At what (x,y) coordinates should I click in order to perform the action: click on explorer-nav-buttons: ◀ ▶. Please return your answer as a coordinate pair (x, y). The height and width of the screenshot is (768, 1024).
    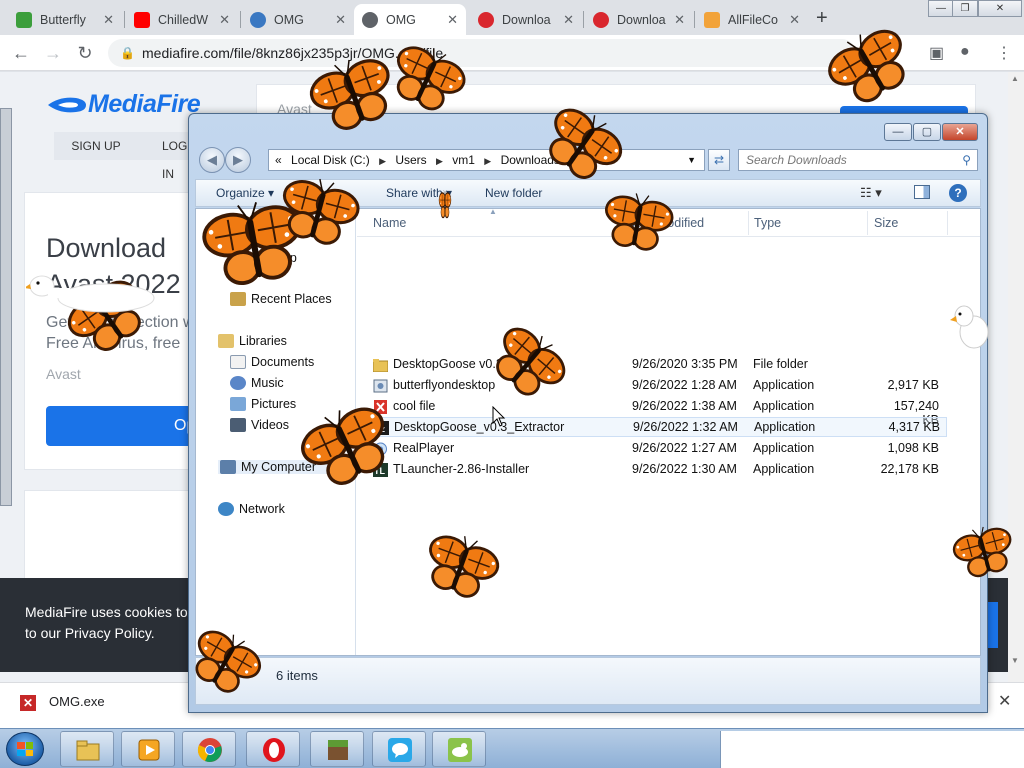
    Looking at the image, I should click on (225, 160).